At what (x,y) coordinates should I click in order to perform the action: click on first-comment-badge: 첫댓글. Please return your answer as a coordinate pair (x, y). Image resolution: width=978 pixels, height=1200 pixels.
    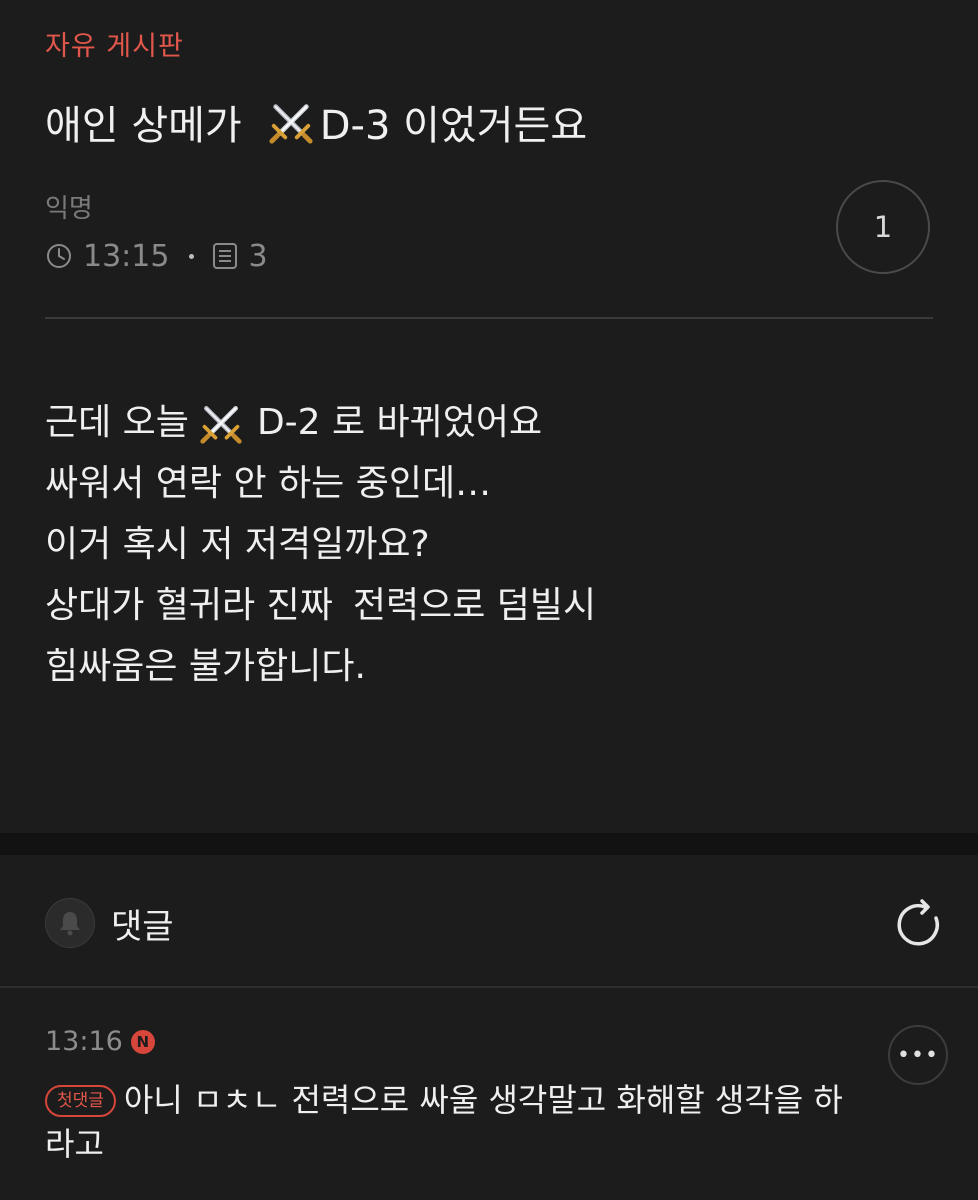
    Looking at the image, I should click on (80, 1101).